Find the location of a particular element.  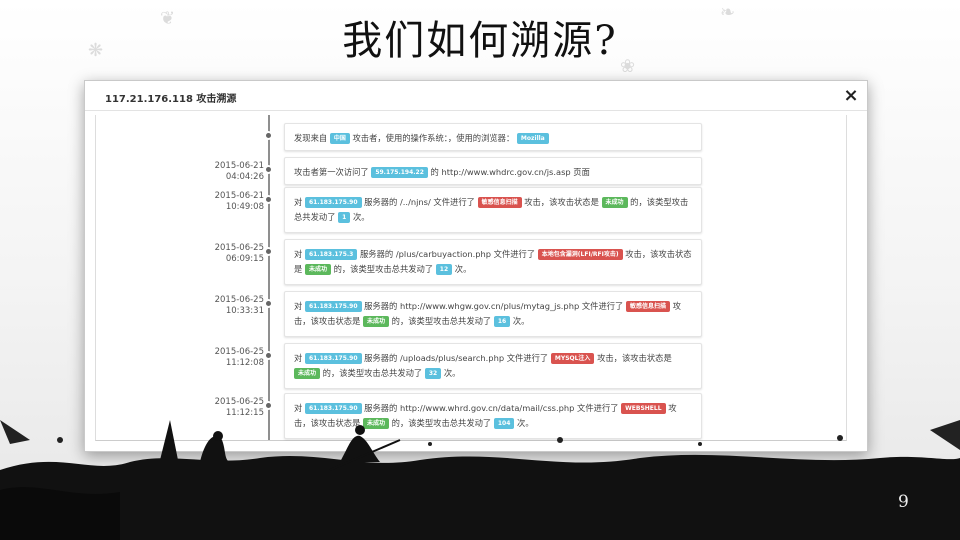

event-text: 服务器的 /plus/carbuyaction.php 文件进行了 is located at coordinates (447, 254).